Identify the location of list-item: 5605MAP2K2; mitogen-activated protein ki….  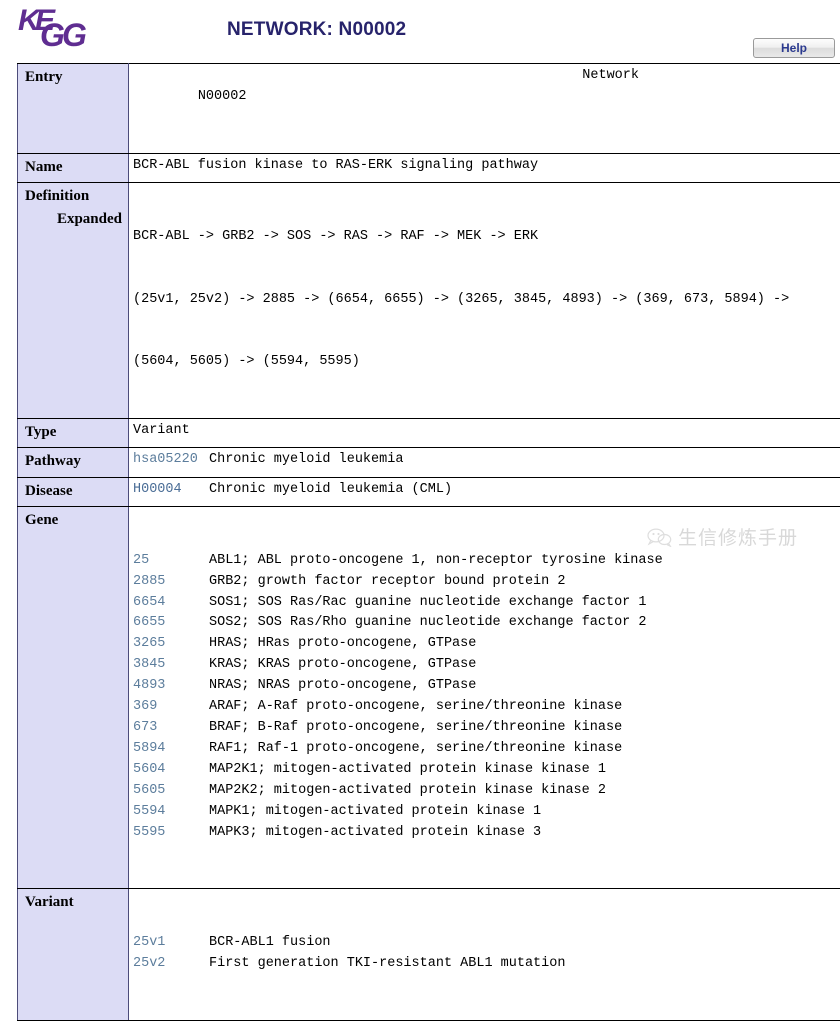
(484, 791).